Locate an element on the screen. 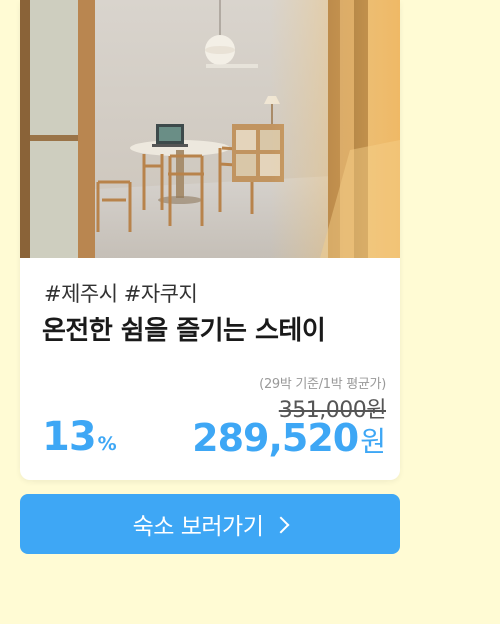 This screenshot has height=624, width=500. view-stay-button: 숙소 보러가기 is located at coordinates (210, 524).